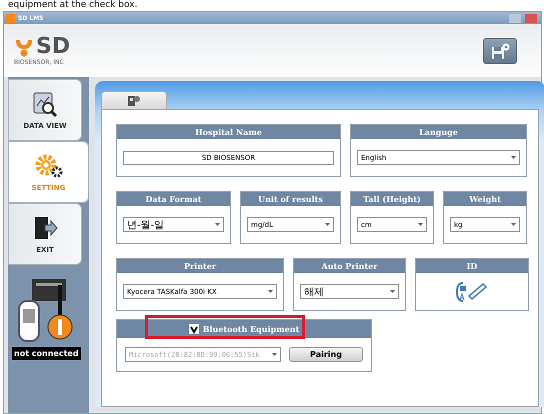 The image size is (544, 414). Describe the element at coordinates (500, 51) in the screenshot. I see `save-settings-button` at that location.